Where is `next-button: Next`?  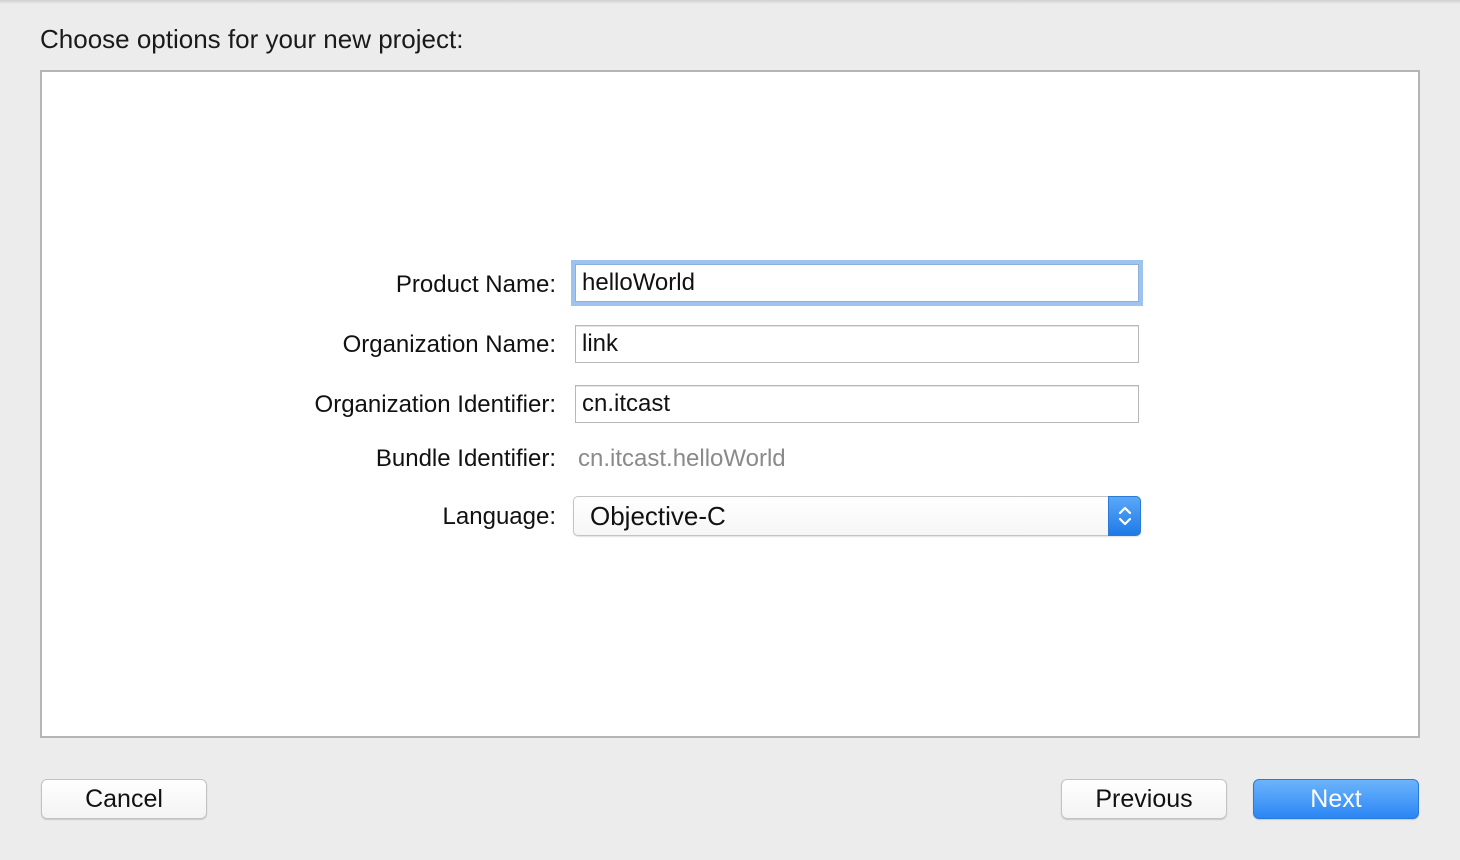
next-button: Next is located at coordinates (1336, 799).